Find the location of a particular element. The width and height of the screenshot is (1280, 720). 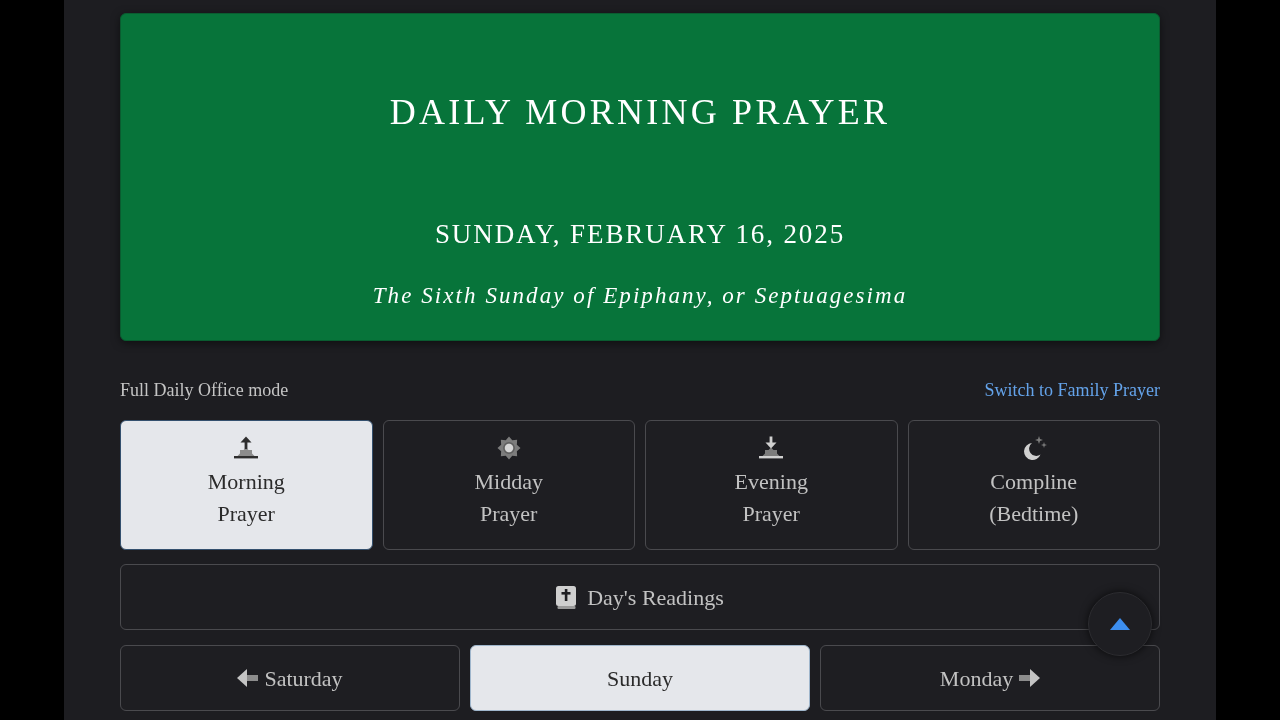

office-button: Evening Prayer is located at coordinates (771, 485).